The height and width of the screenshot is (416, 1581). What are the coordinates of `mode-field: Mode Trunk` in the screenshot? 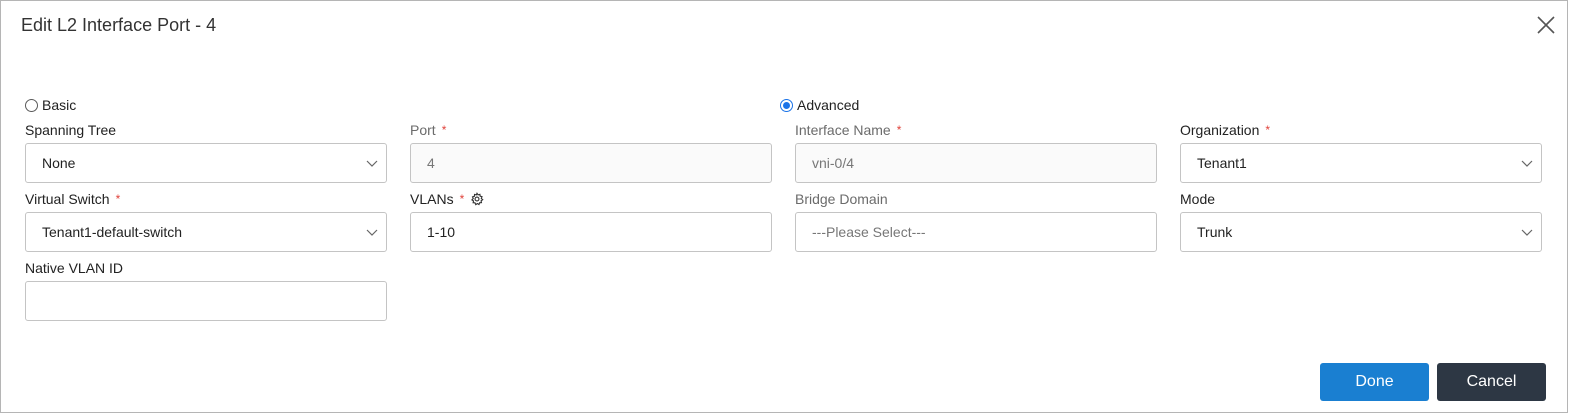 It's located at (1361, 221).